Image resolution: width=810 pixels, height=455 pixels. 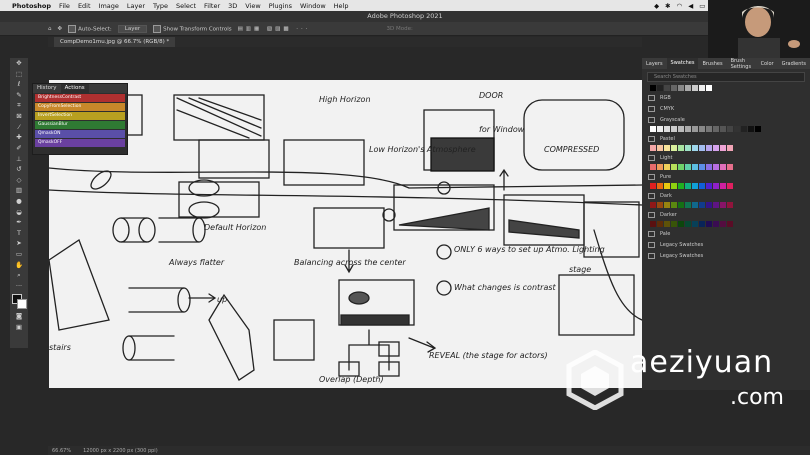 What do you see at coordinates (80, 98) in the screenshot?
I see `action-item: BrightnessContrast` at bounding box center [80, 98].